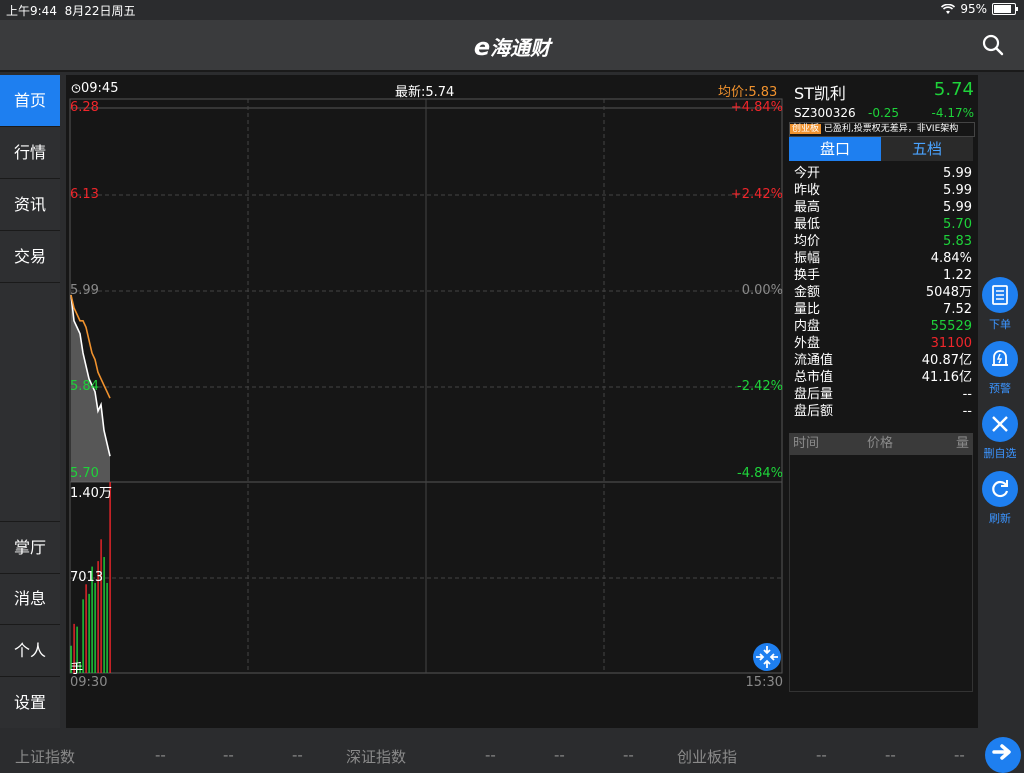 The width and height of the screenshot is (1024, 773). Describe the element at coordinates (89, 682) in the screenshot. I see `time-start-label: 09:30` at that location.